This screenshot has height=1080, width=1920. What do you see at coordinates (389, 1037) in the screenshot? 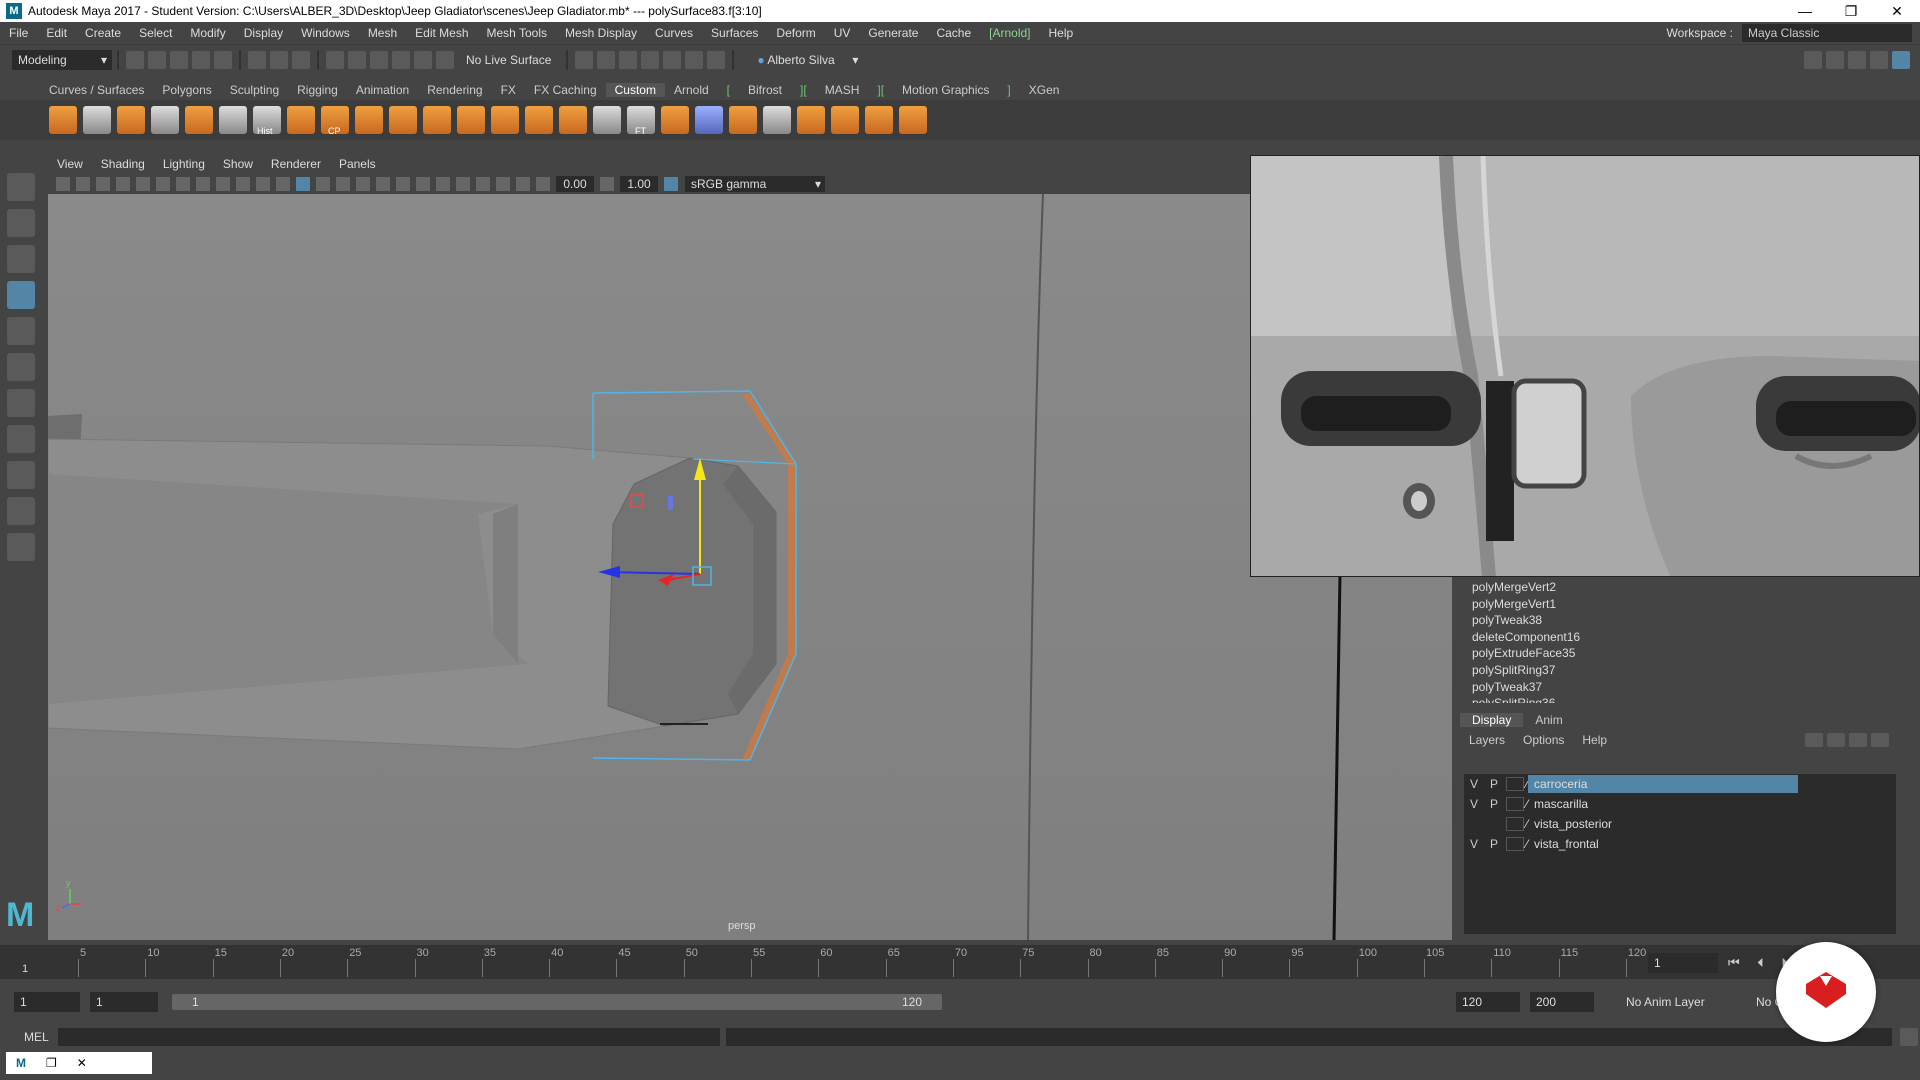
I see `command-input` at bounding box center [389, 1037].